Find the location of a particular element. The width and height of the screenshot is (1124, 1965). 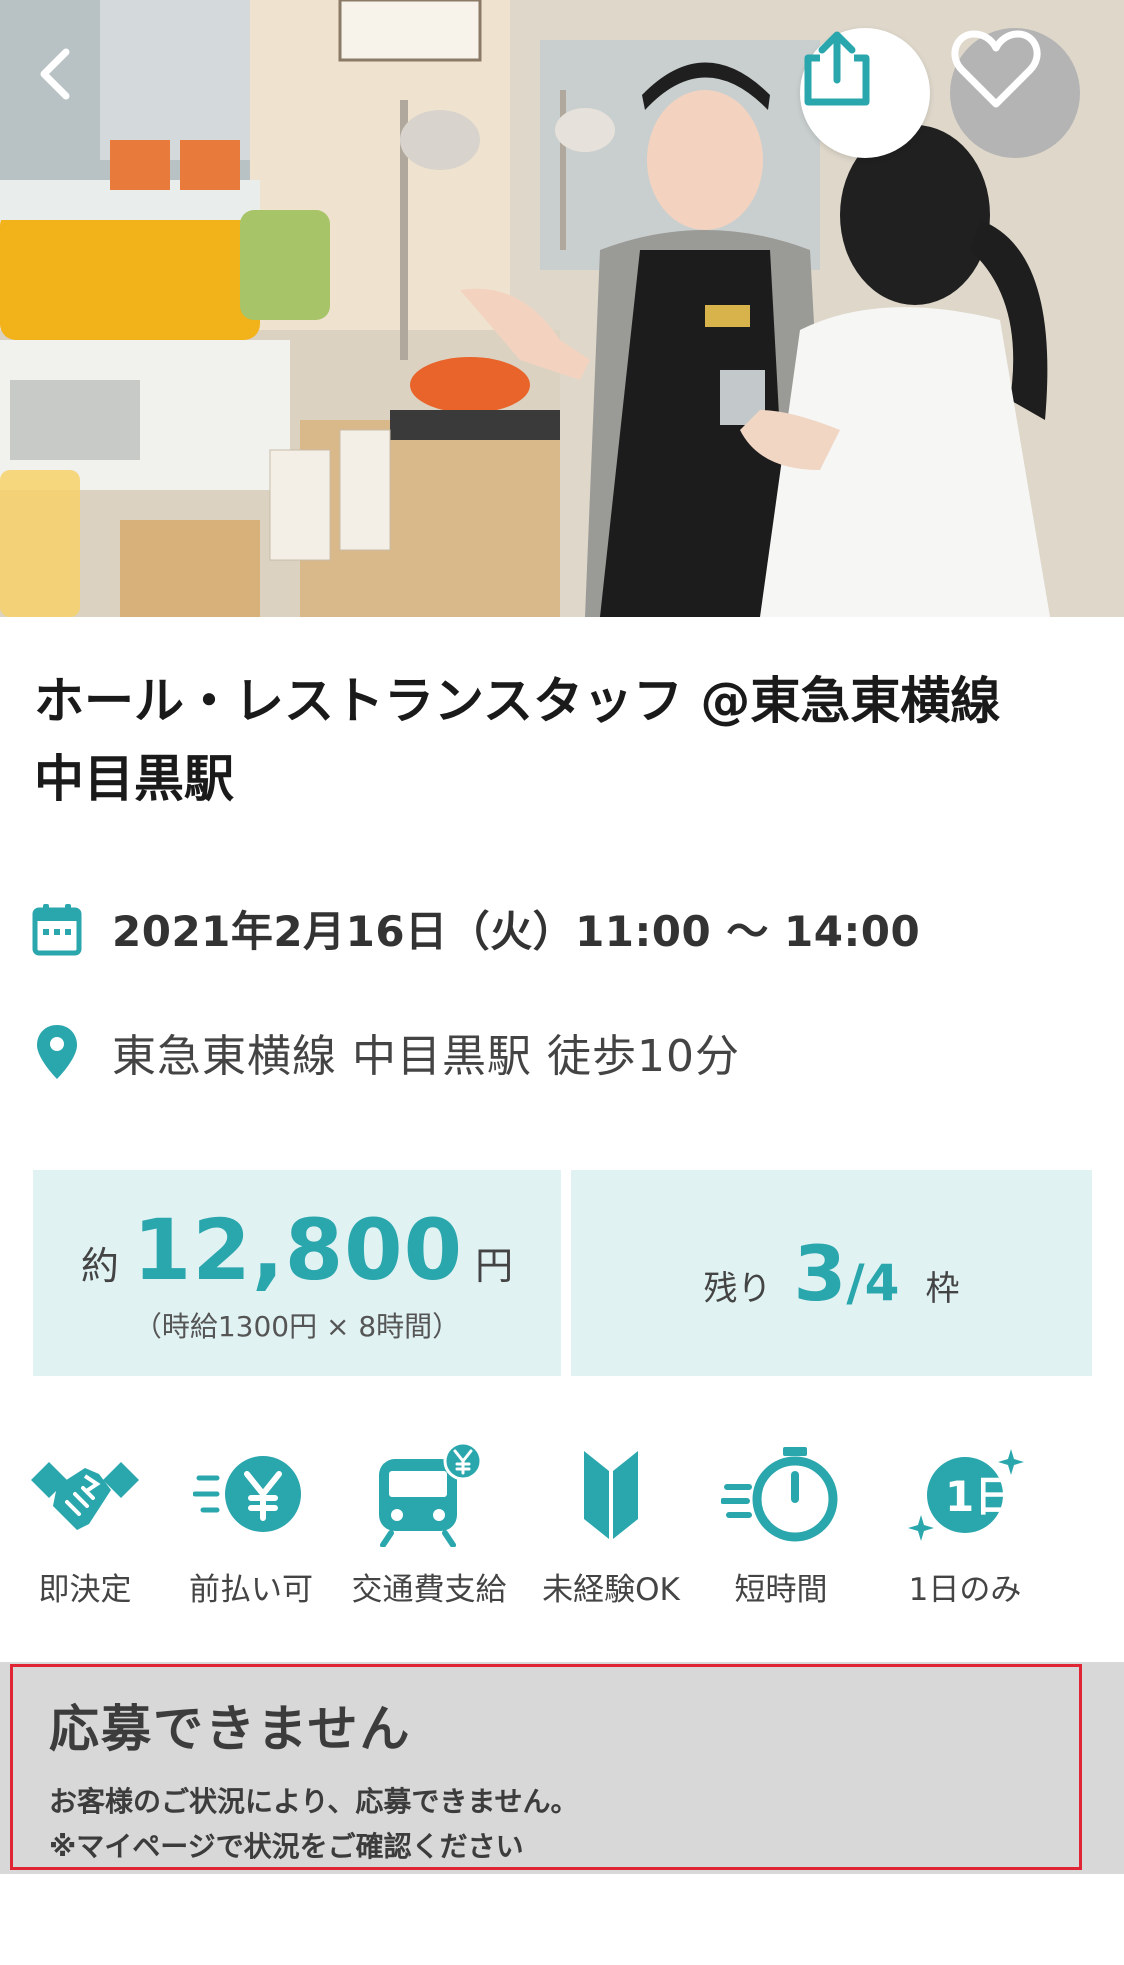

feature-item: 未経験OK is located at coordinates (611, 1524).